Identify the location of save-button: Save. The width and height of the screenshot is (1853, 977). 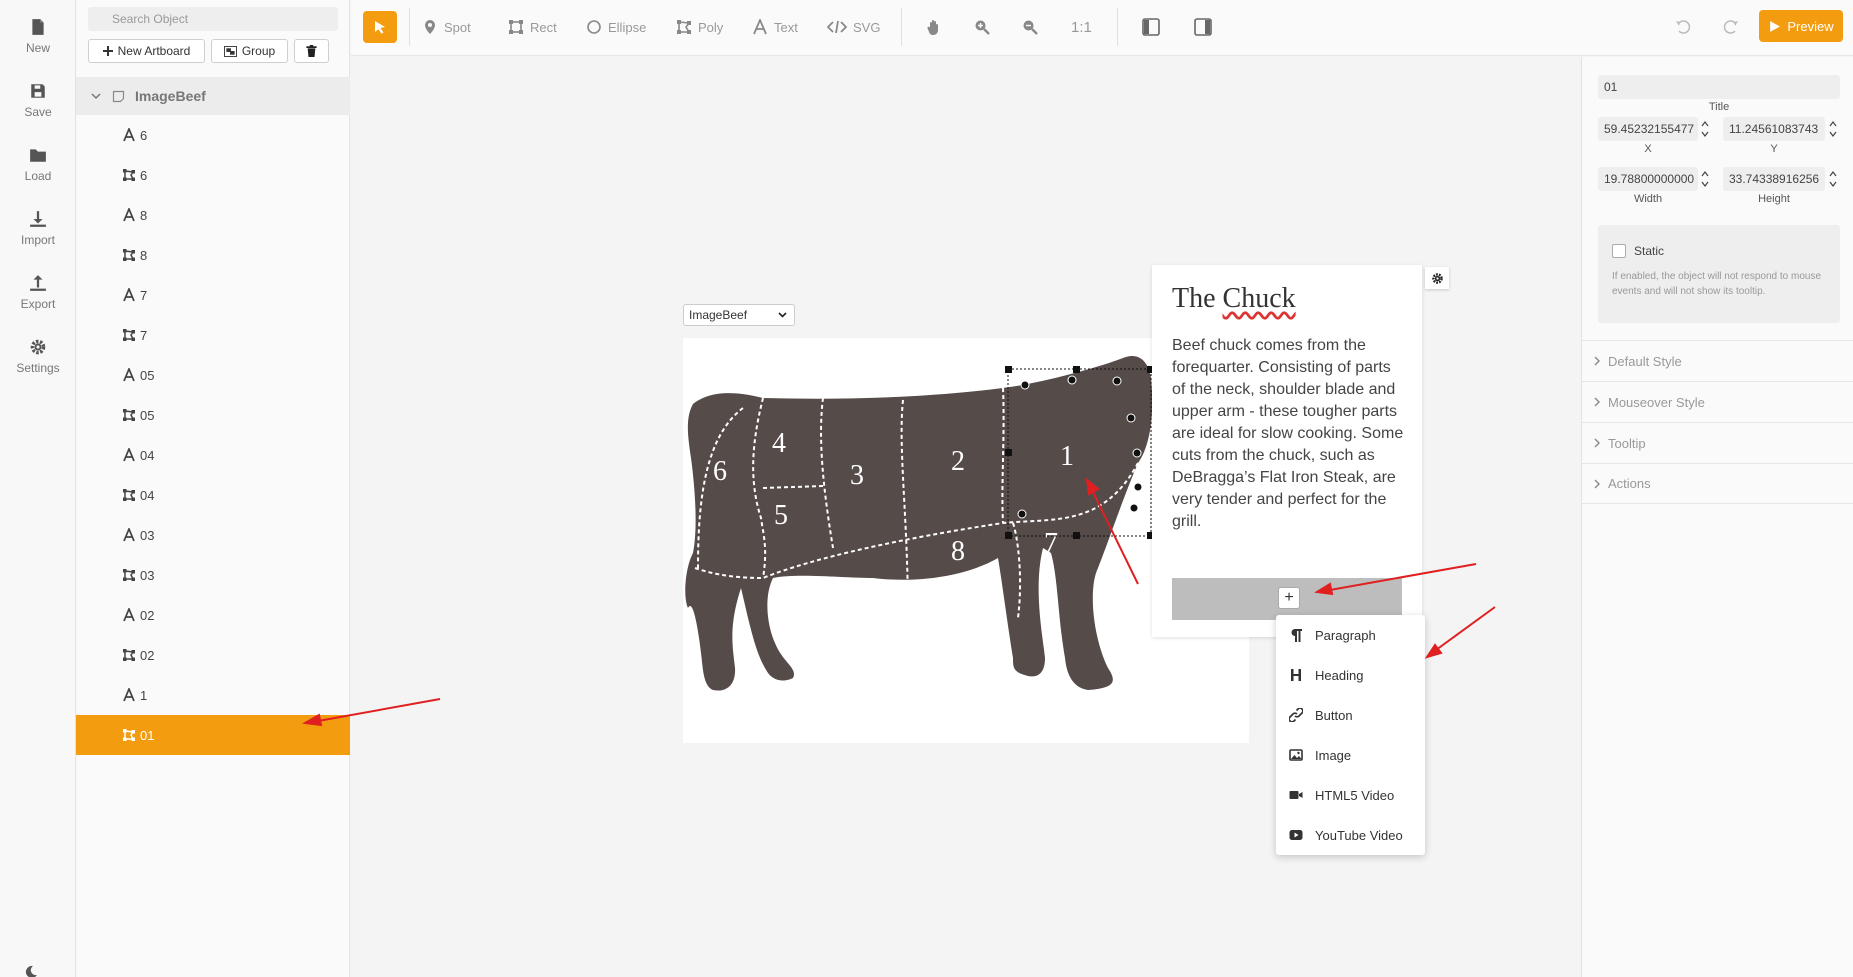
(38, 104).